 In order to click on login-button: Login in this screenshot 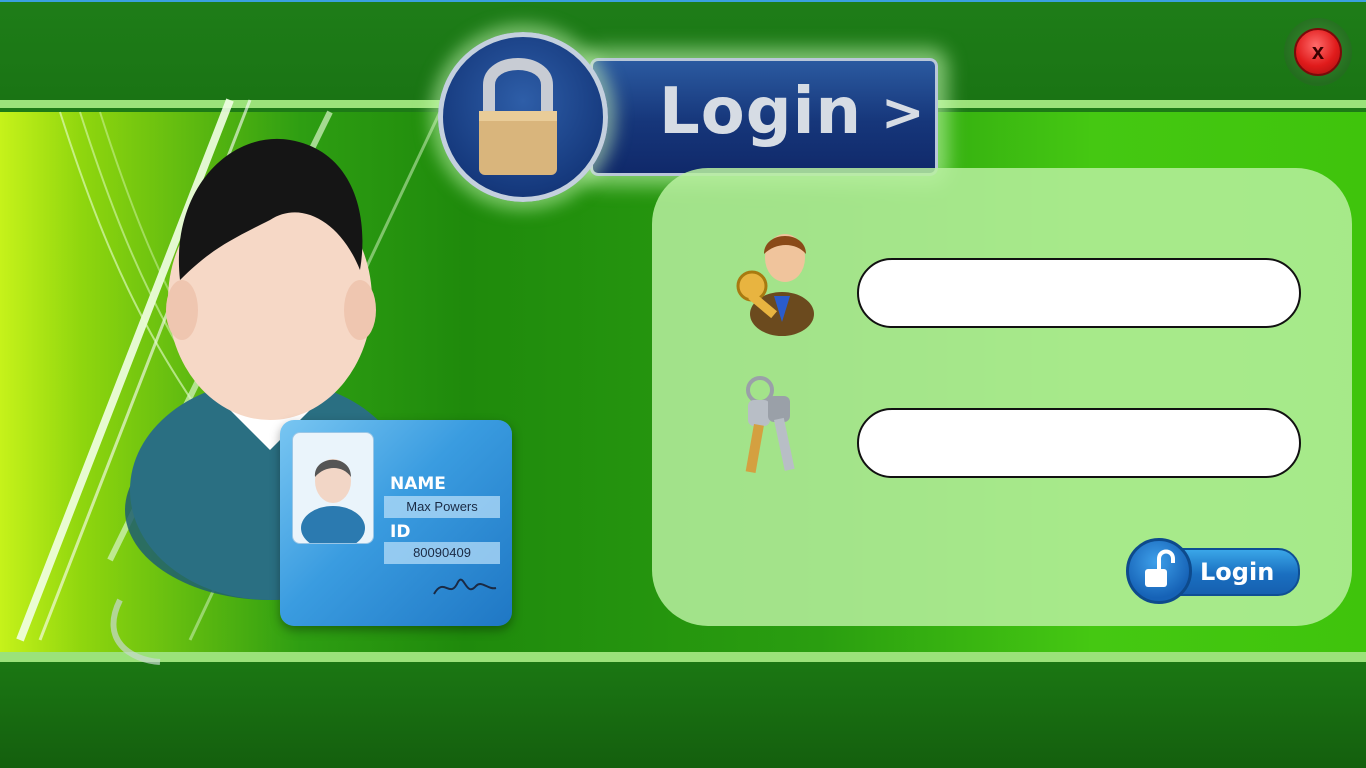, I will do `click(1213, 571)`.